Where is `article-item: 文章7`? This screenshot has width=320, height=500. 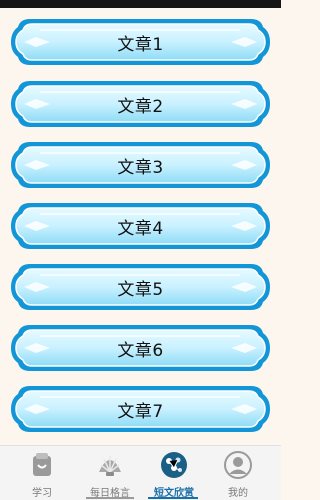
article-item: 文章7 is located at coordinates (140, 409).